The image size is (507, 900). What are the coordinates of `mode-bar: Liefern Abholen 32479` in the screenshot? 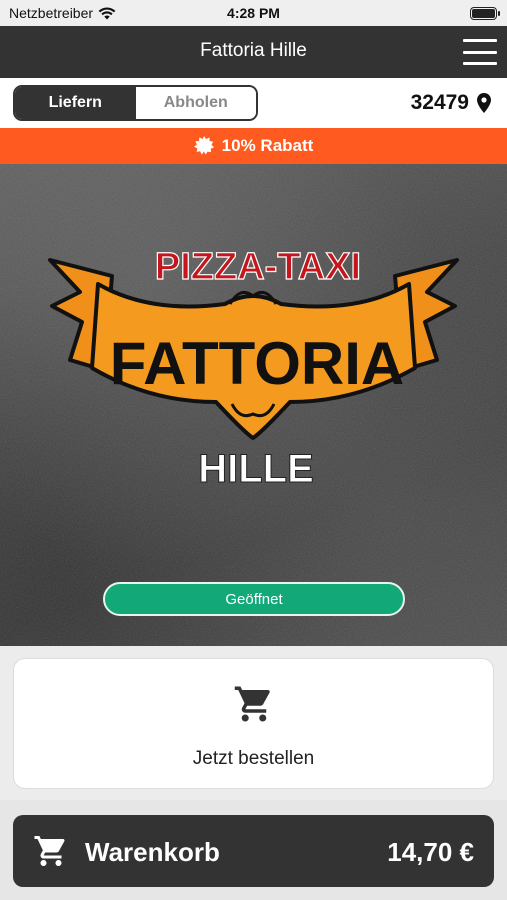 It's located at (253, 103).